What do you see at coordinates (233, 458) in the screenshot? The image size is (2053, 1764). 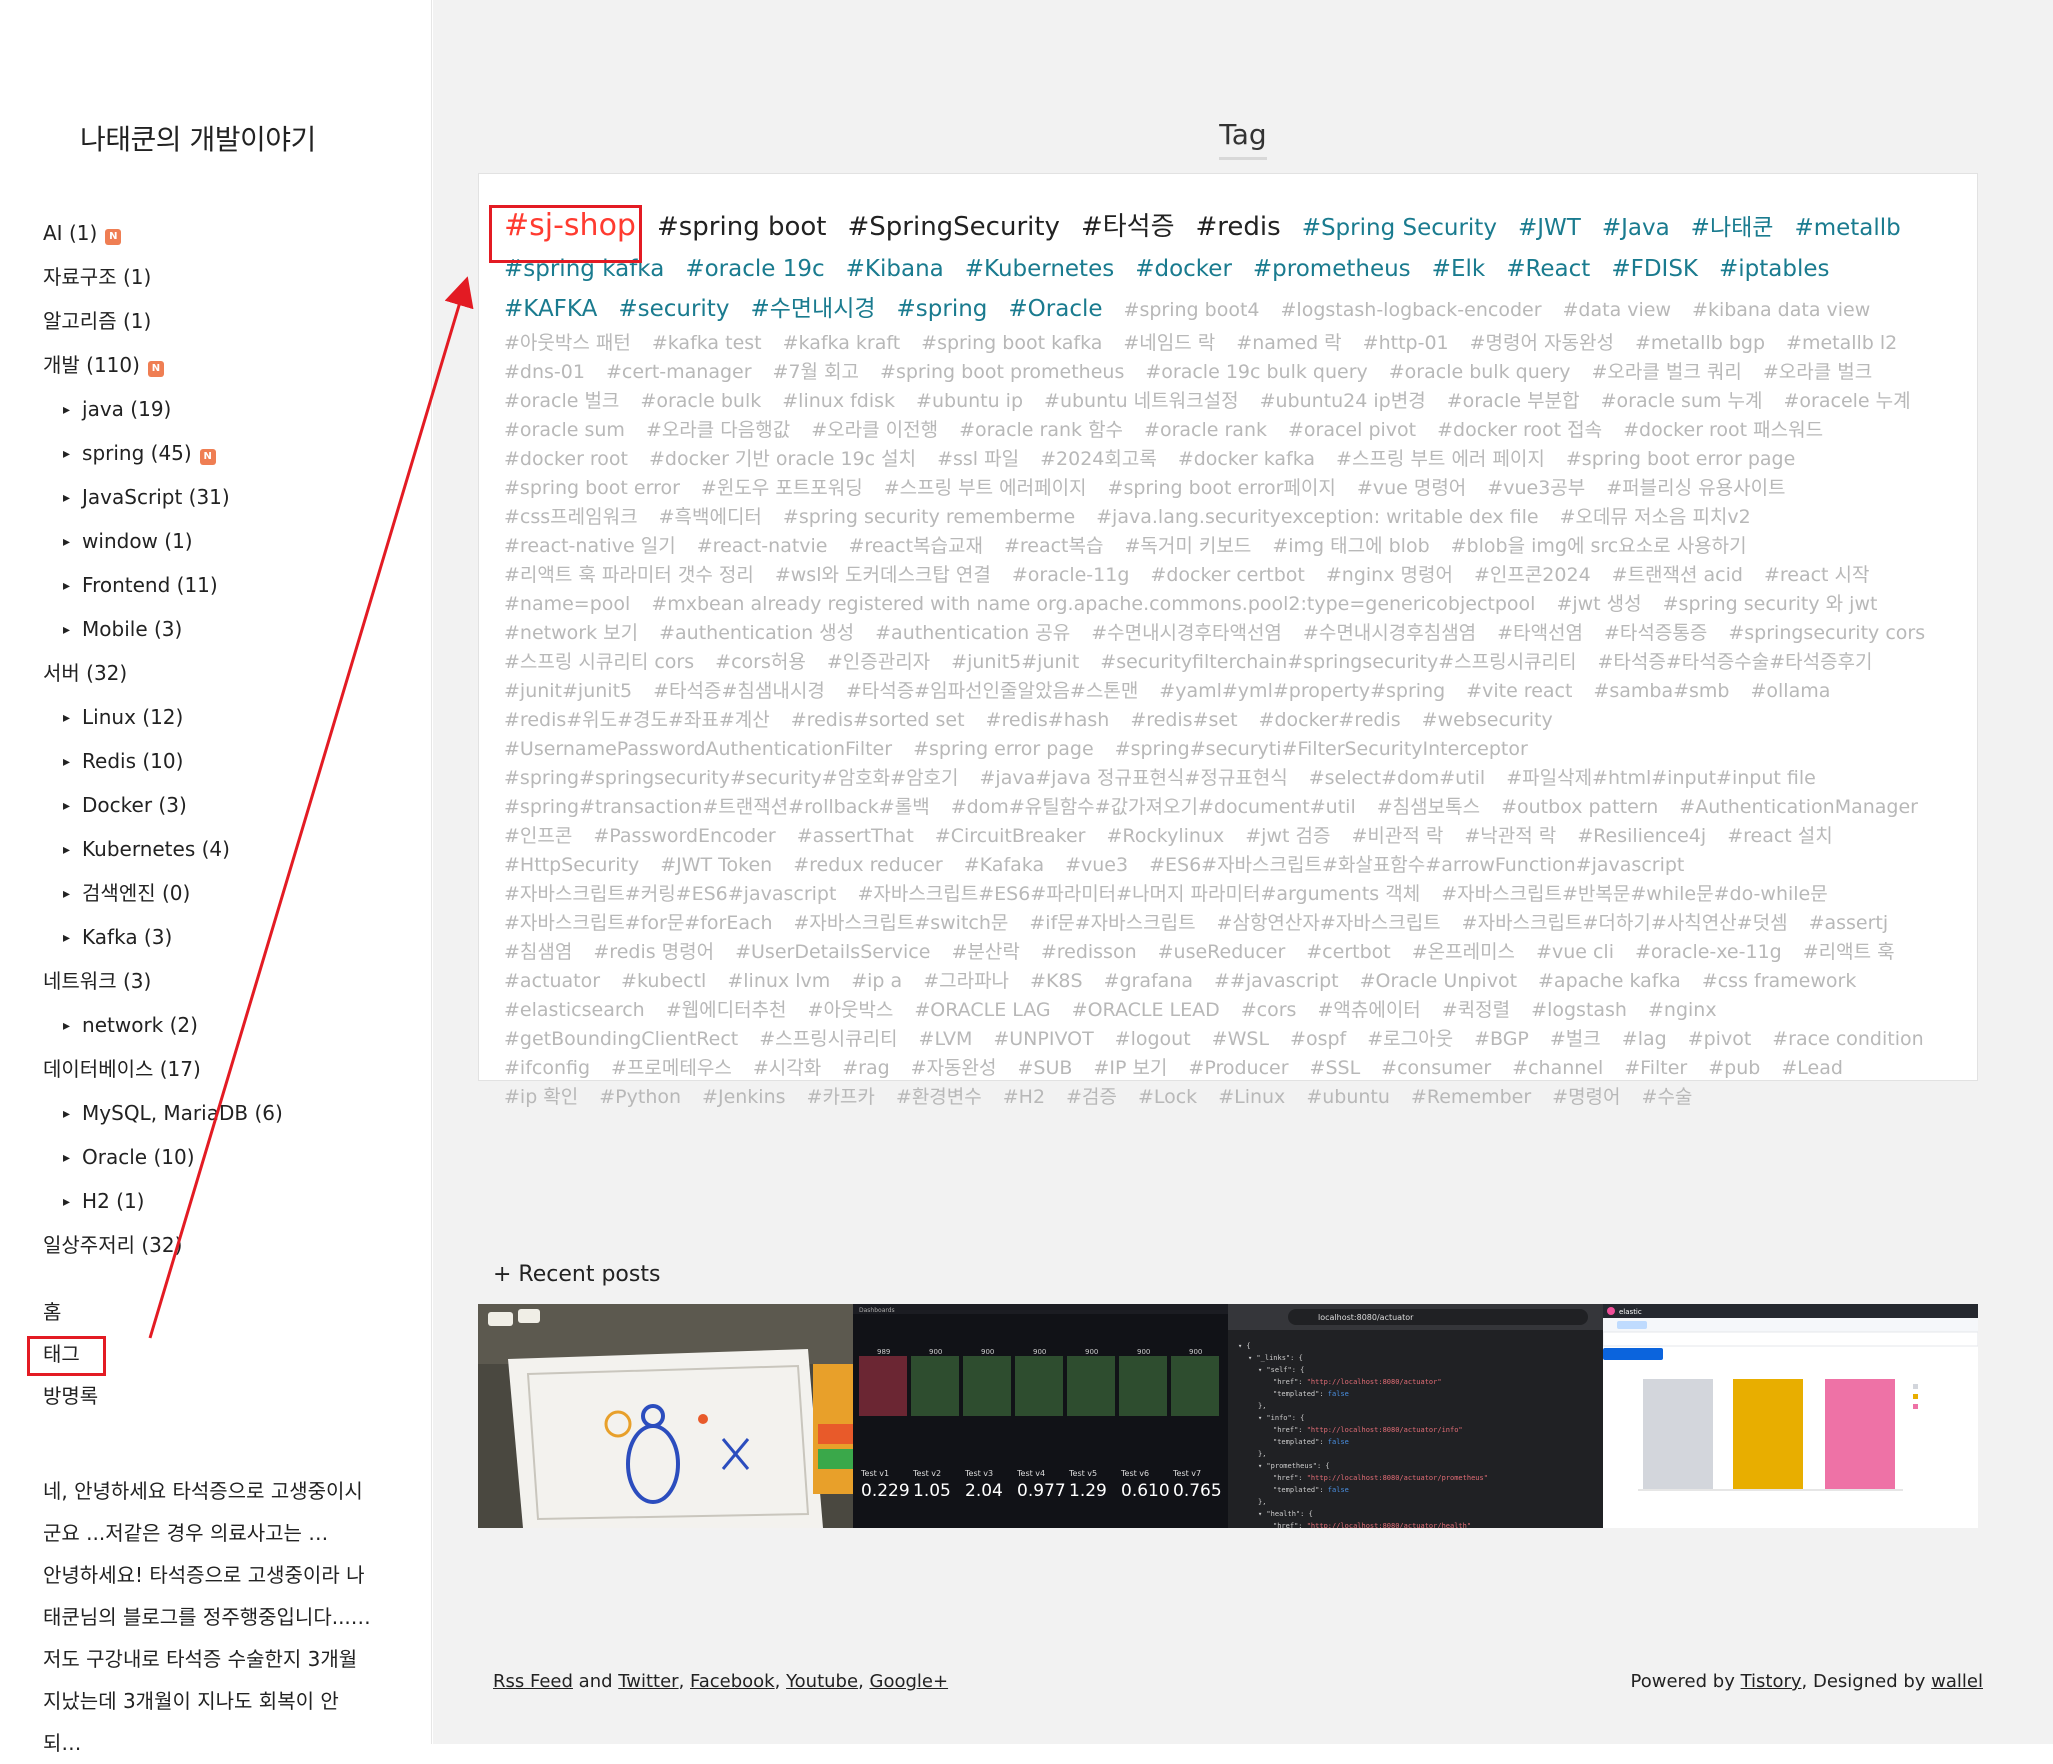 I see `category-item: spring (45) N` at bounding box center [233, 458].